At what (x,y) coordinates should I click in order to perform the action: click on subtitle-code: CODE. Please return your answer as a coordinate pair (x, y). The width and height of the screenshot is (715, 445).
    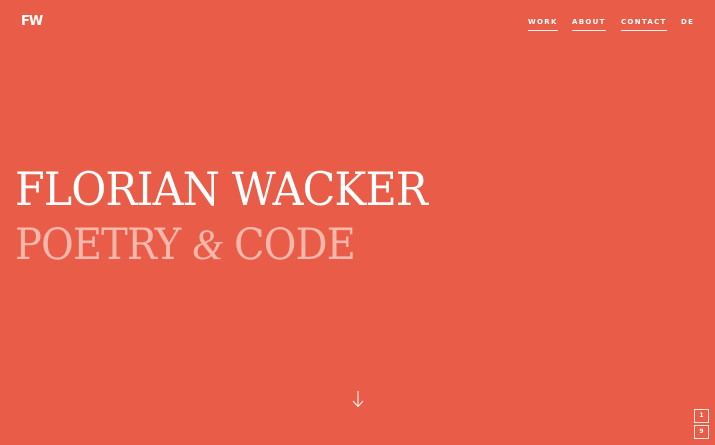
    Looking at the image, I should click on (289, 245).